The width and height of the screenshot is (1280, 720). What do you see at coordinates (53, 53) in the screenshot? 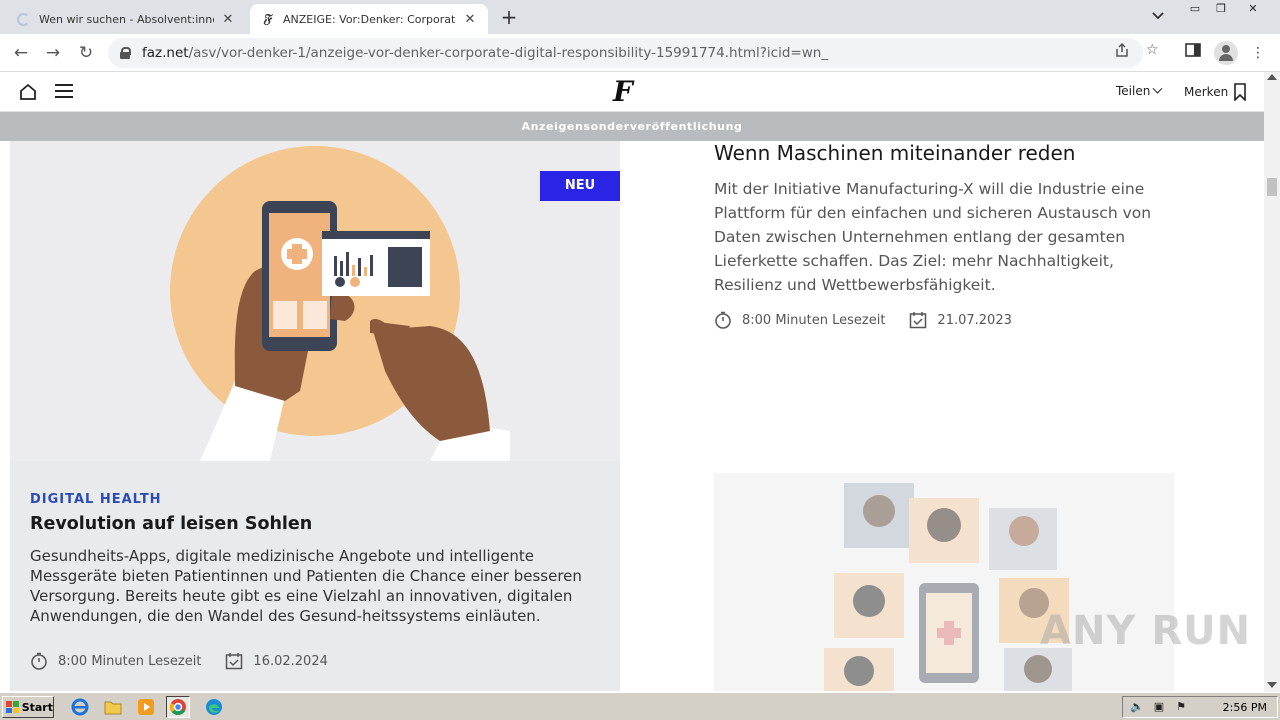
I see `forward-arrow-icon: →` at bounding box center [53, 53].